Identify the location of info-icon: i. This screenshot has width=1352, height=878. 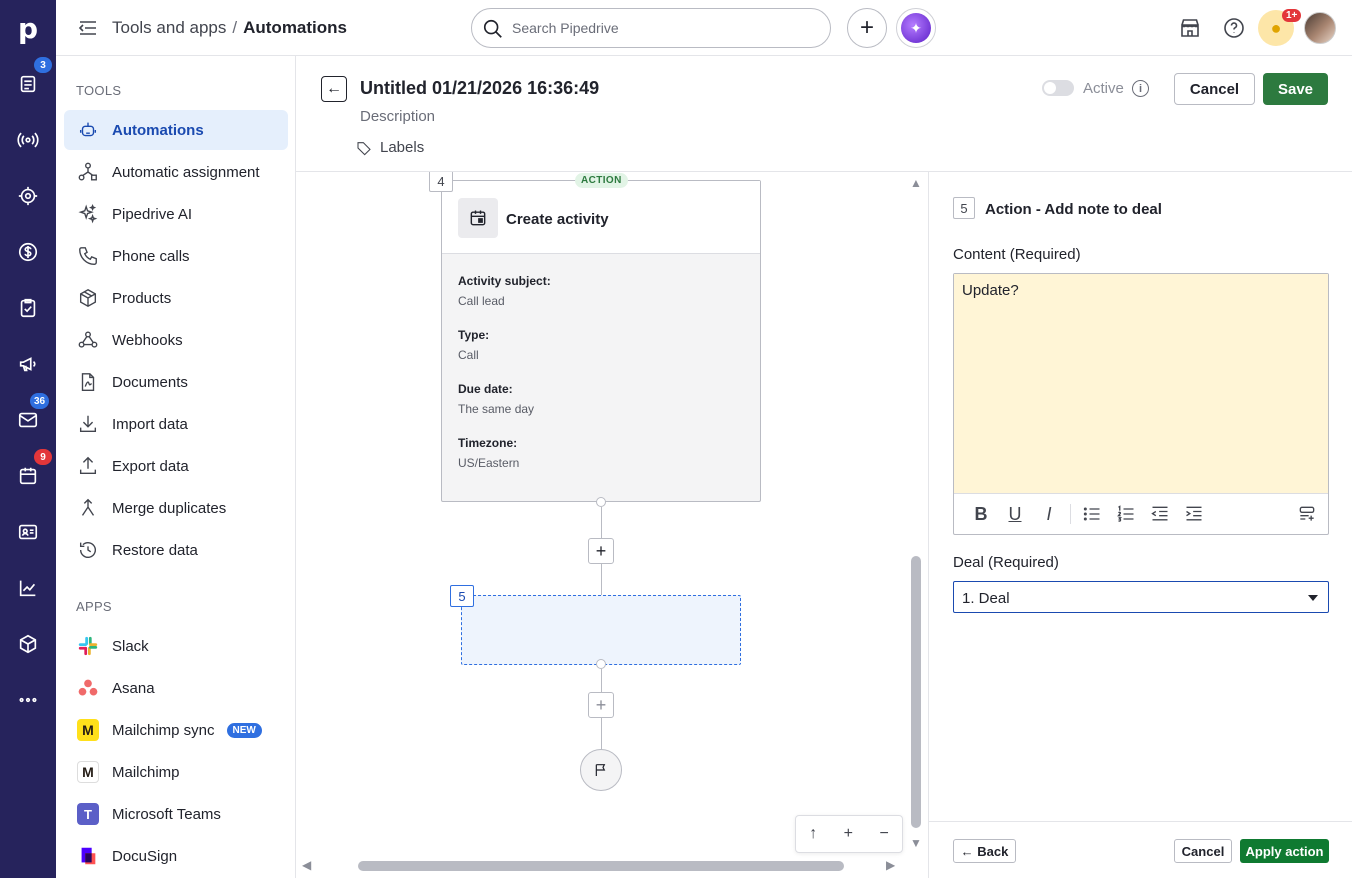
(1140, 88).